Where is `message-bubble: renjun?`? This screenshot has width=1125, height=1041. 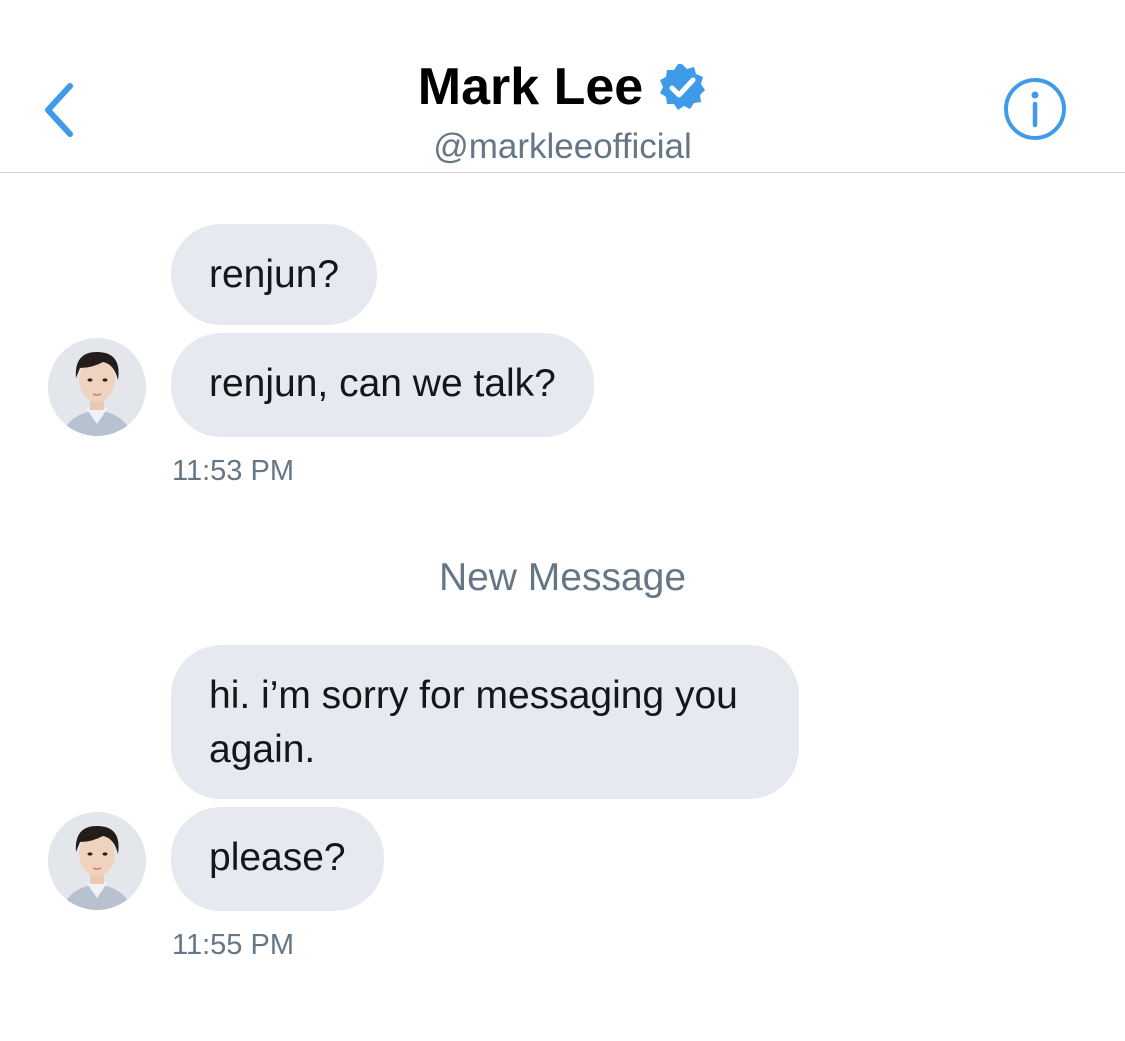
message-bubble: renjun? is located at coordinates (274, 274).